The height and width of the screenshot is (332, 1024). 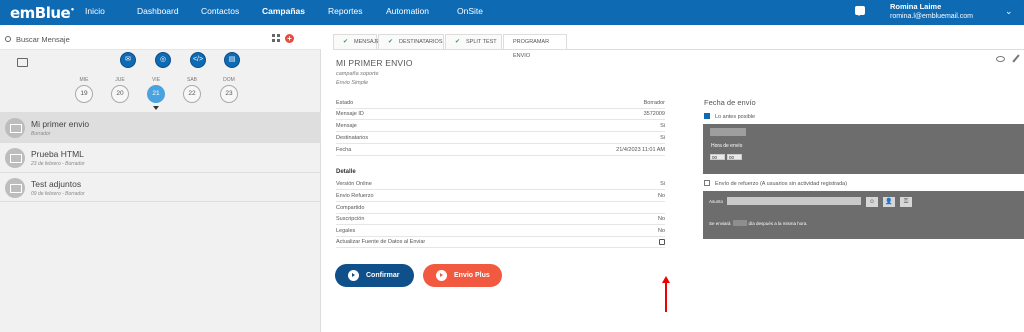 I want to click on asap-checkbox, so click(x=707, y=116).